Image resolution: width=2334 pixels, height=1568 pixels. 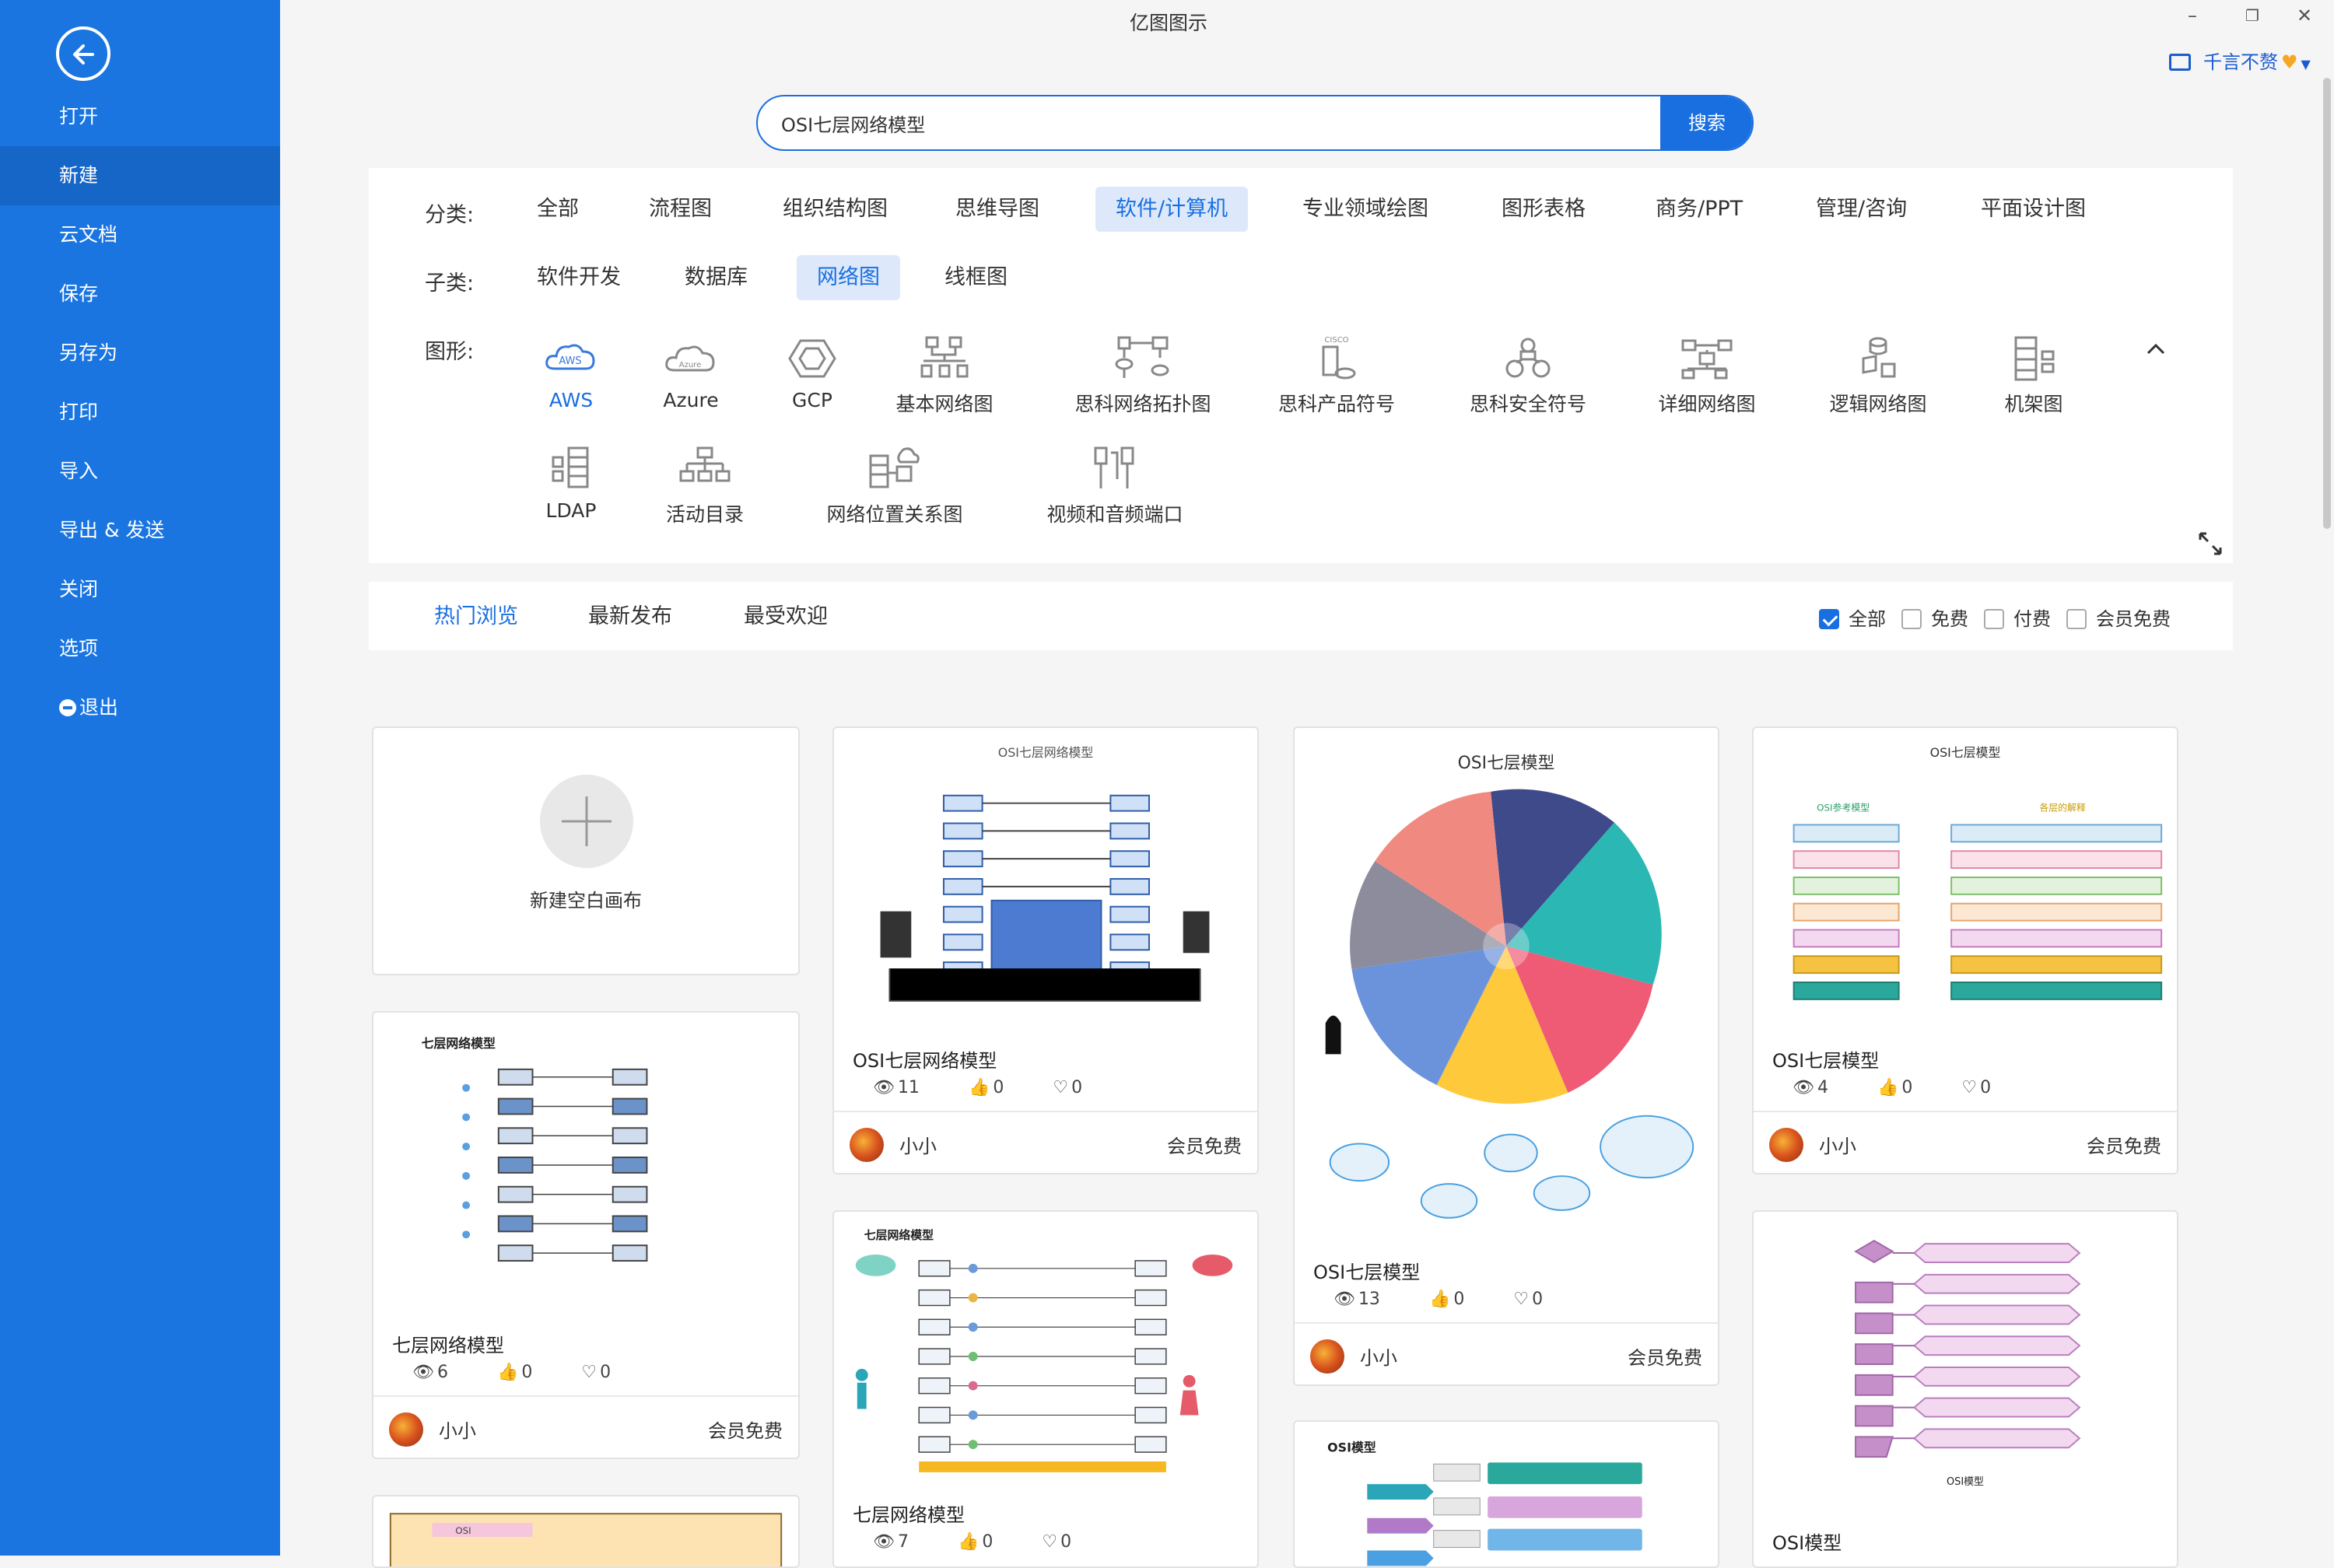 I want to click on subcategory-software-dev: 软件开发, so click(x=579, y=278).